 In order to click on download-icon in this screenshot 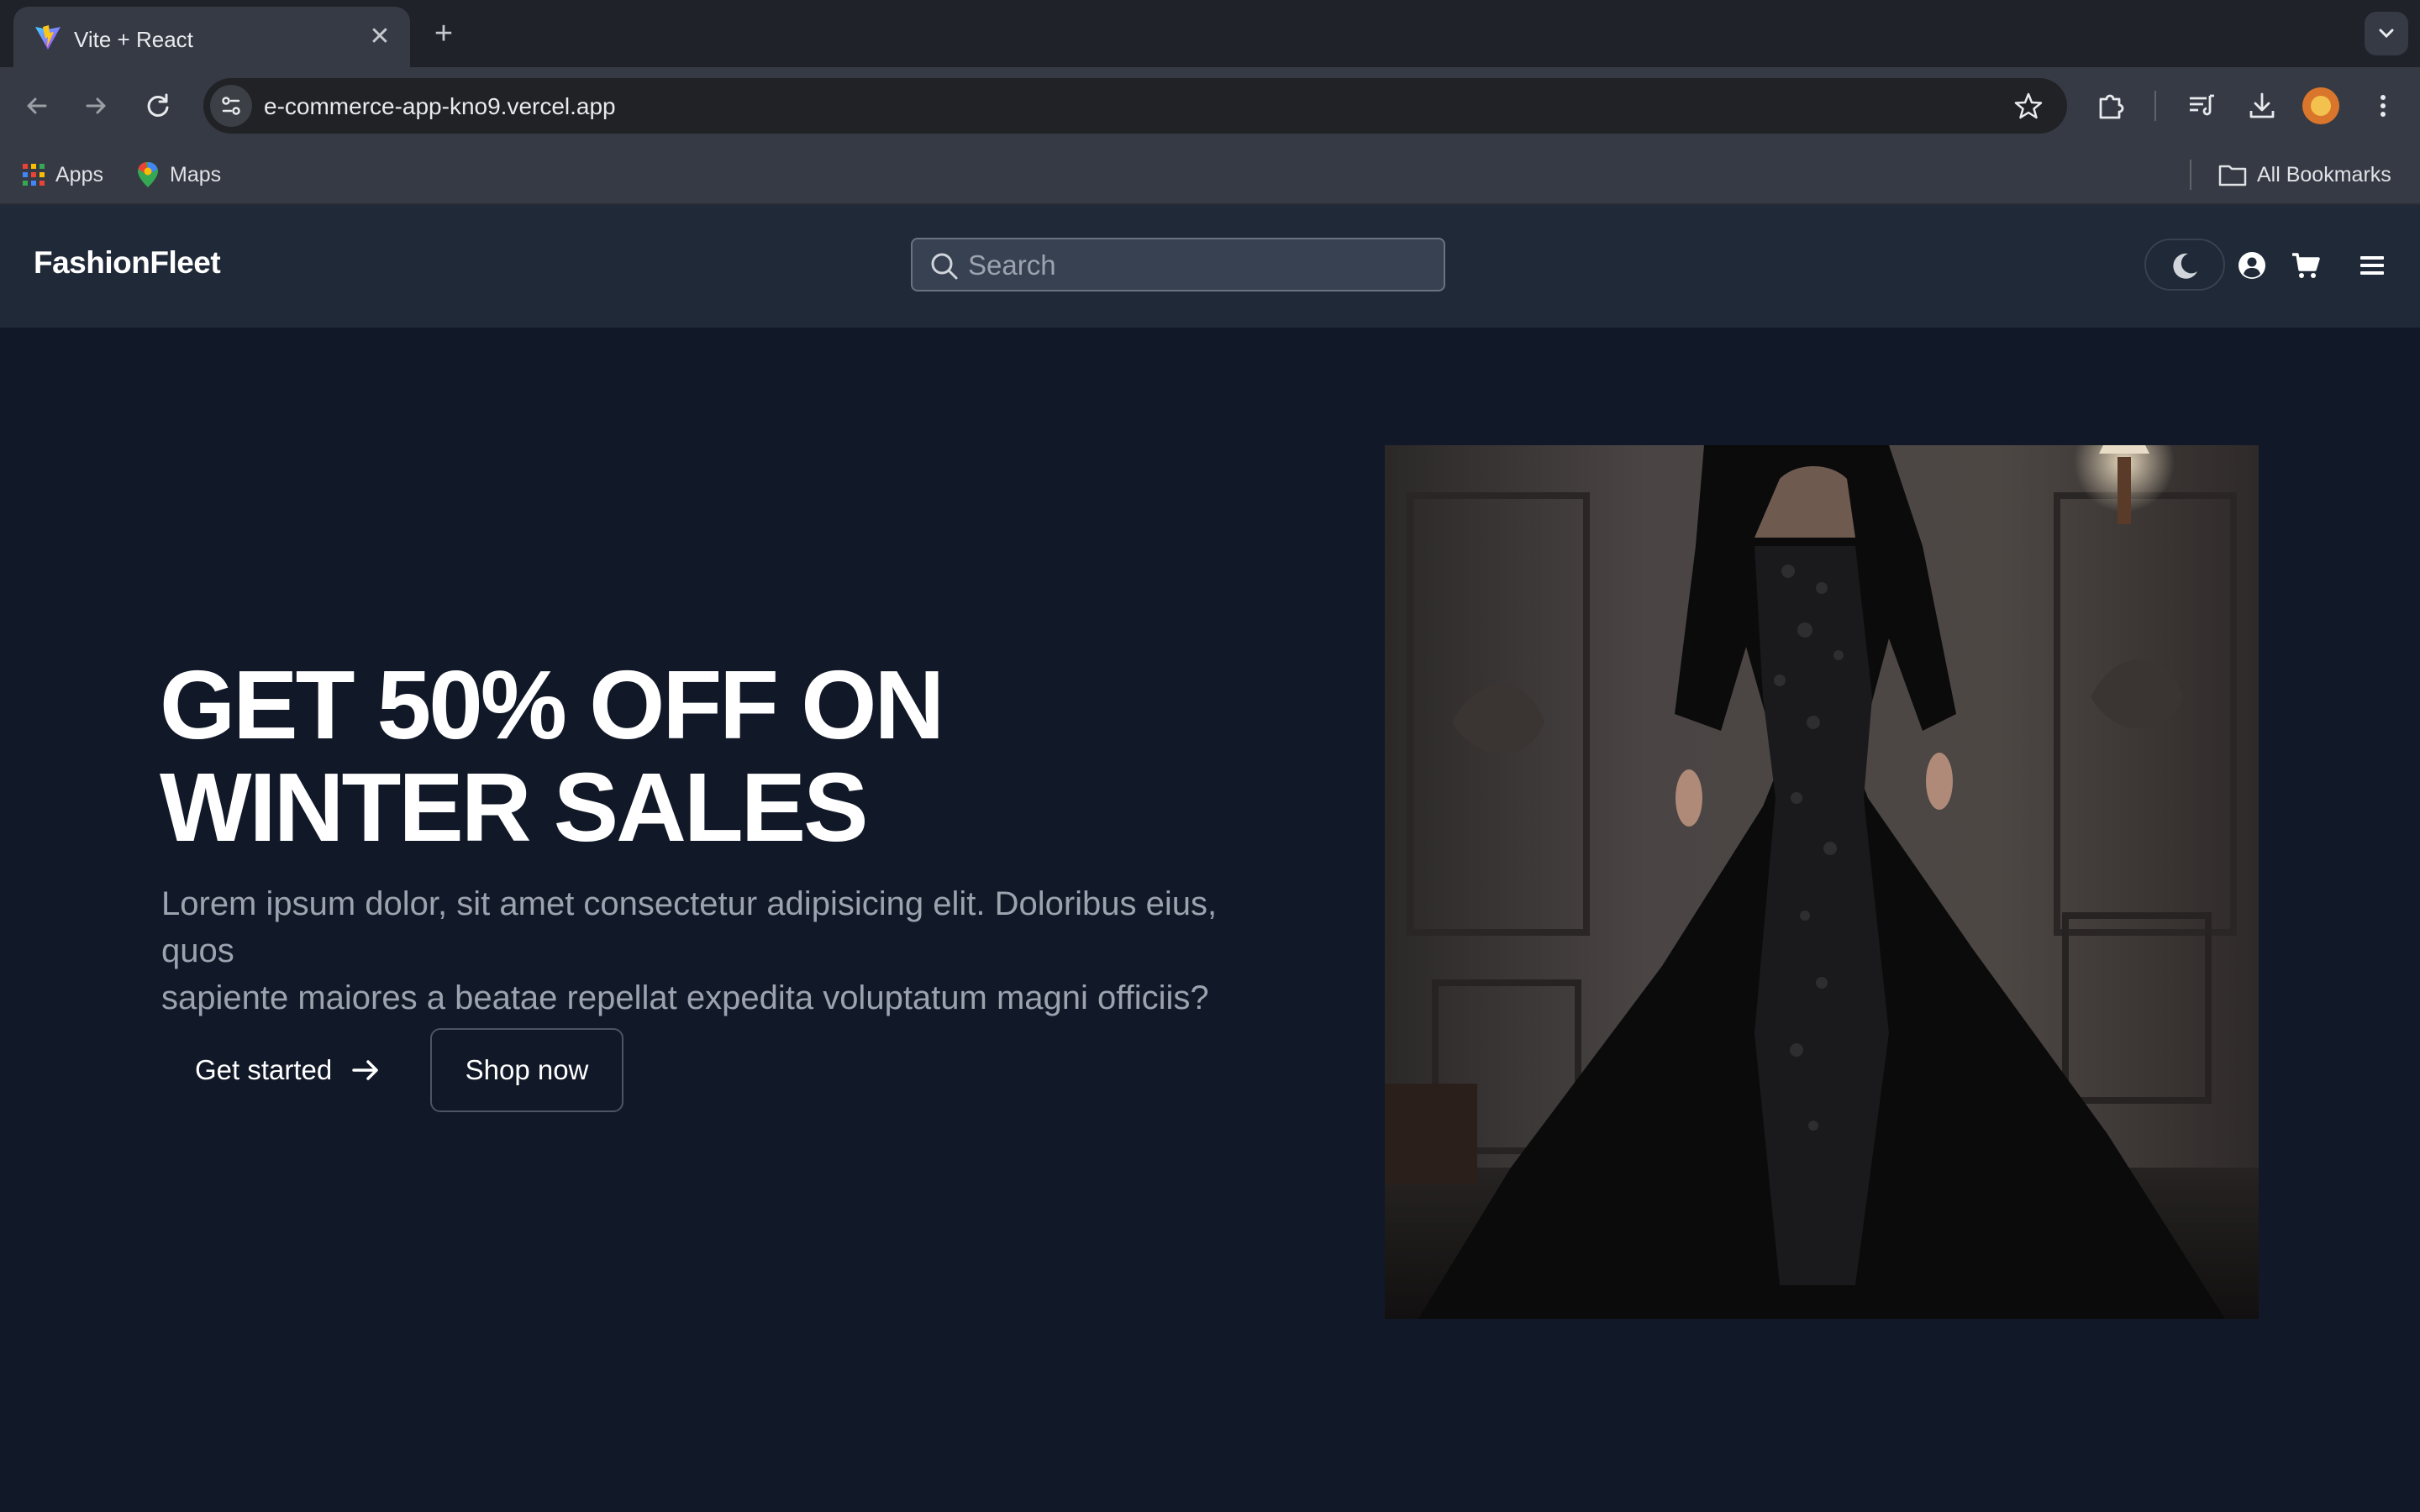, I will do `click(2263, 105)`.